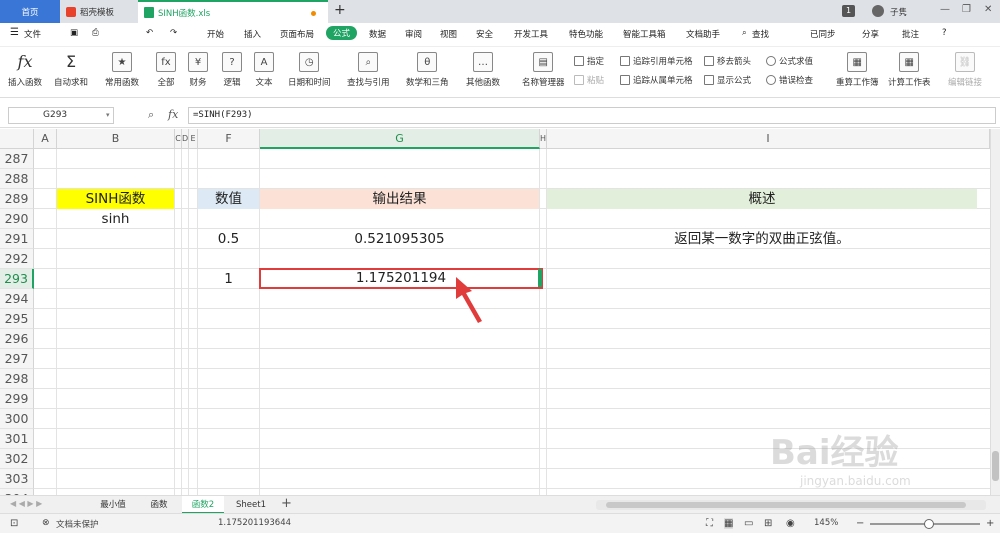 Image resolution: width=1000 pixels, height=533 pixels. I want to click on doc-protect-status: 文档未保护, so click(77, 524).